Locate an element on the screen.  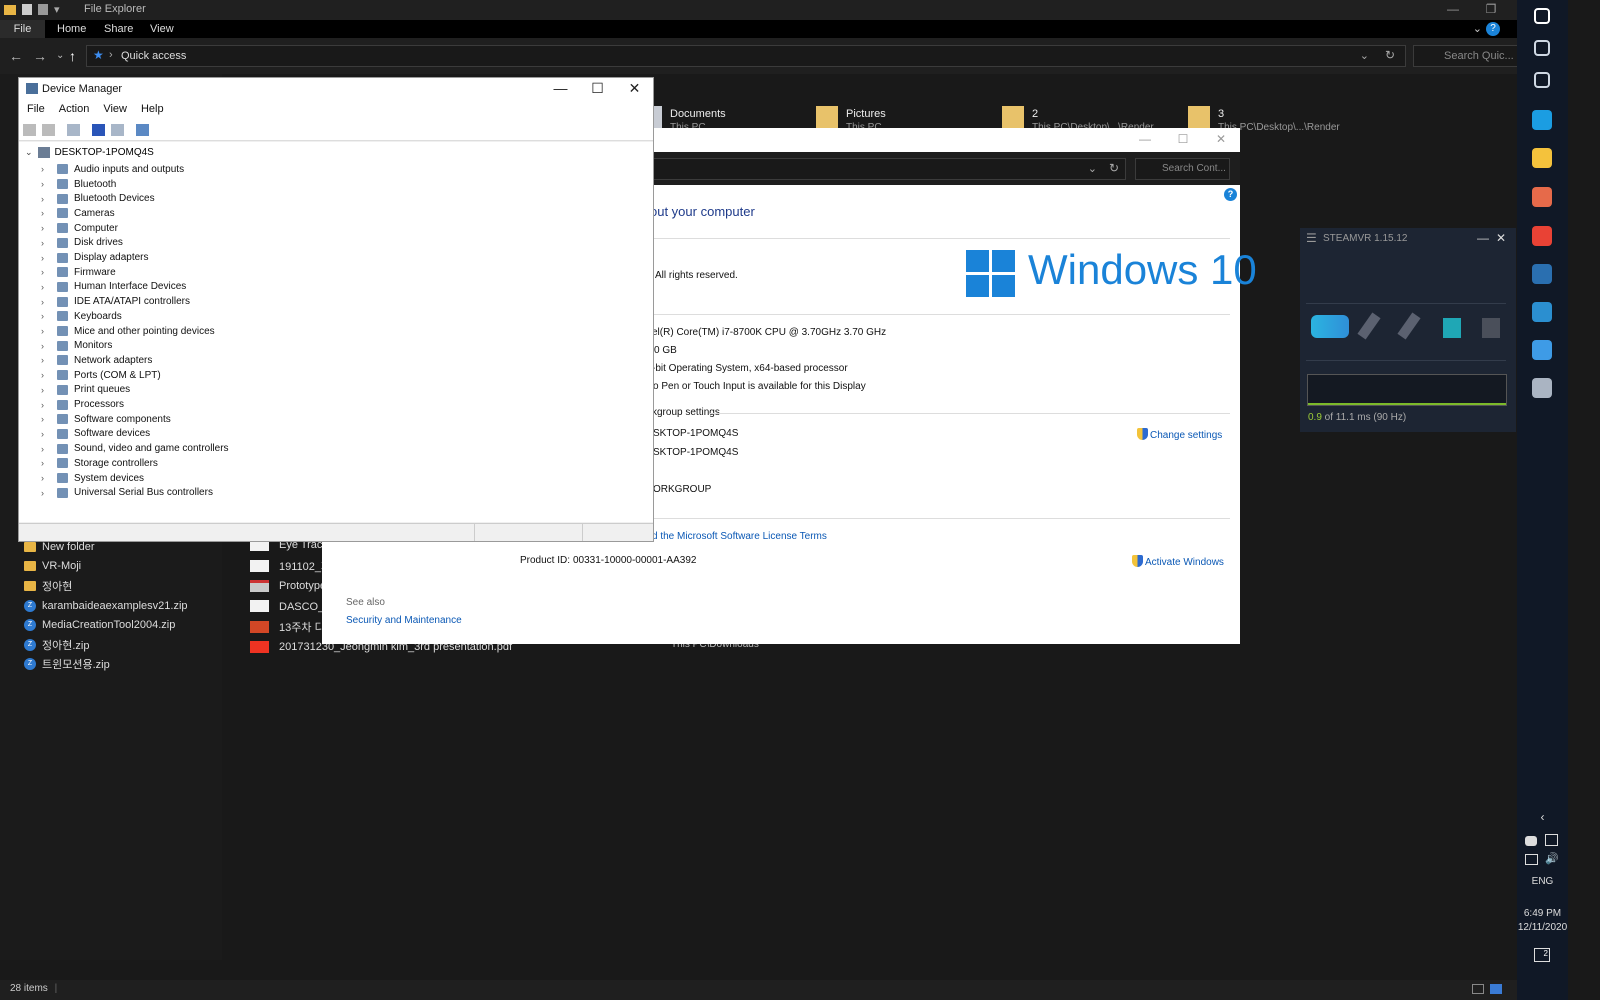
windows-icon is located at coordinates (1542, 16).